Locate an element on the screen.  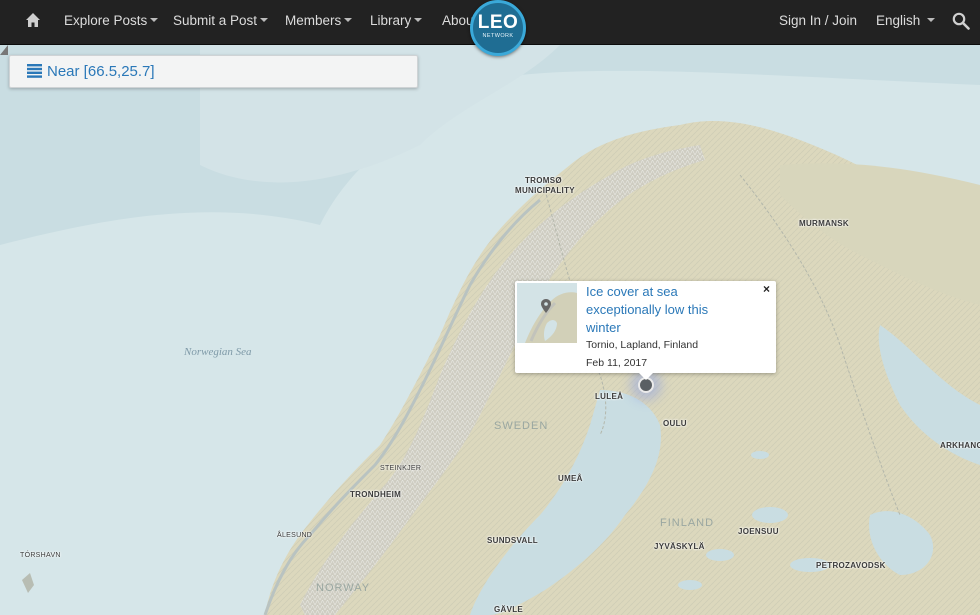
map-label-steinkjer: STEINKJER is located at coordinates (401, 468).